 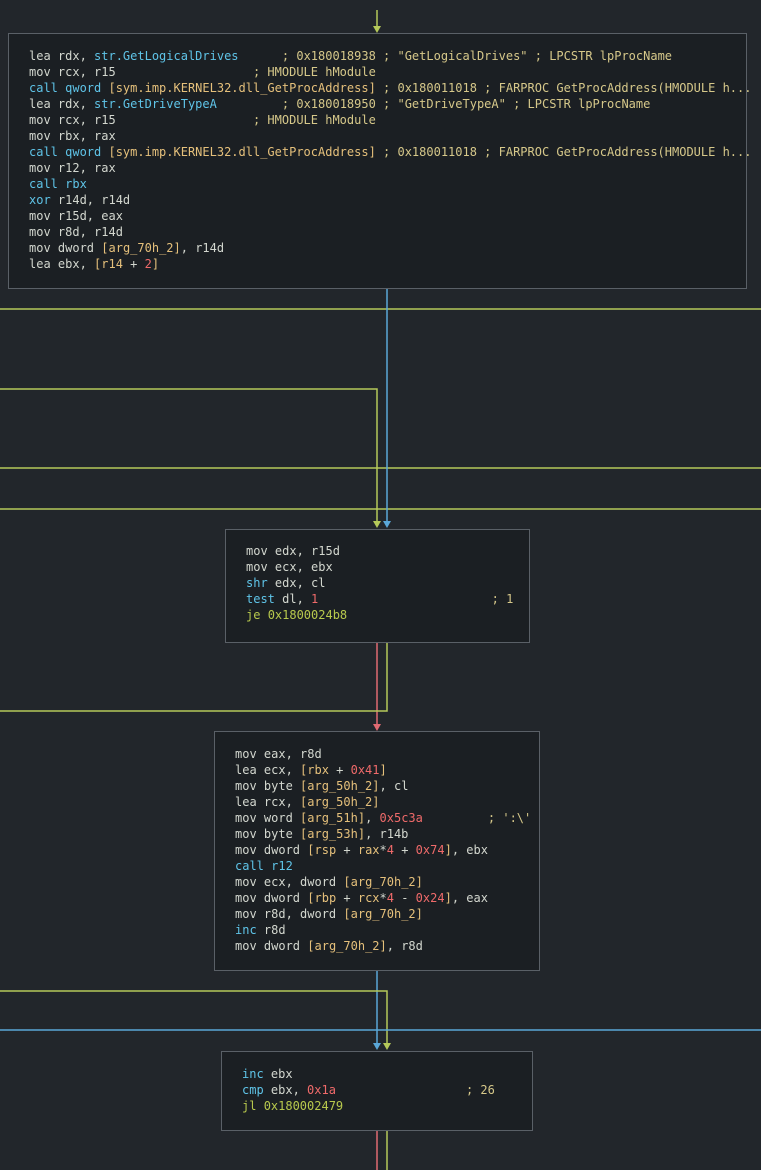 I want to click on asm-token: rbx, so click(x=76, y=184).